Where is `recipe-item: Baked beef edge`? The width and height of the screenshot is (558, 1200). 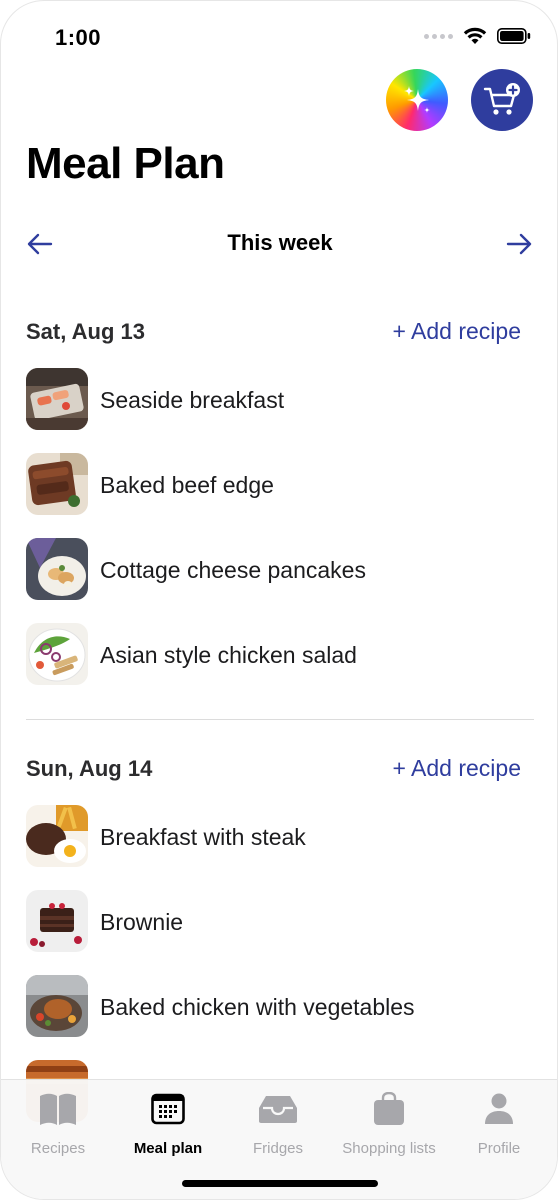 recipe-item: Baked beef edge is located at coordinates (279, 478).